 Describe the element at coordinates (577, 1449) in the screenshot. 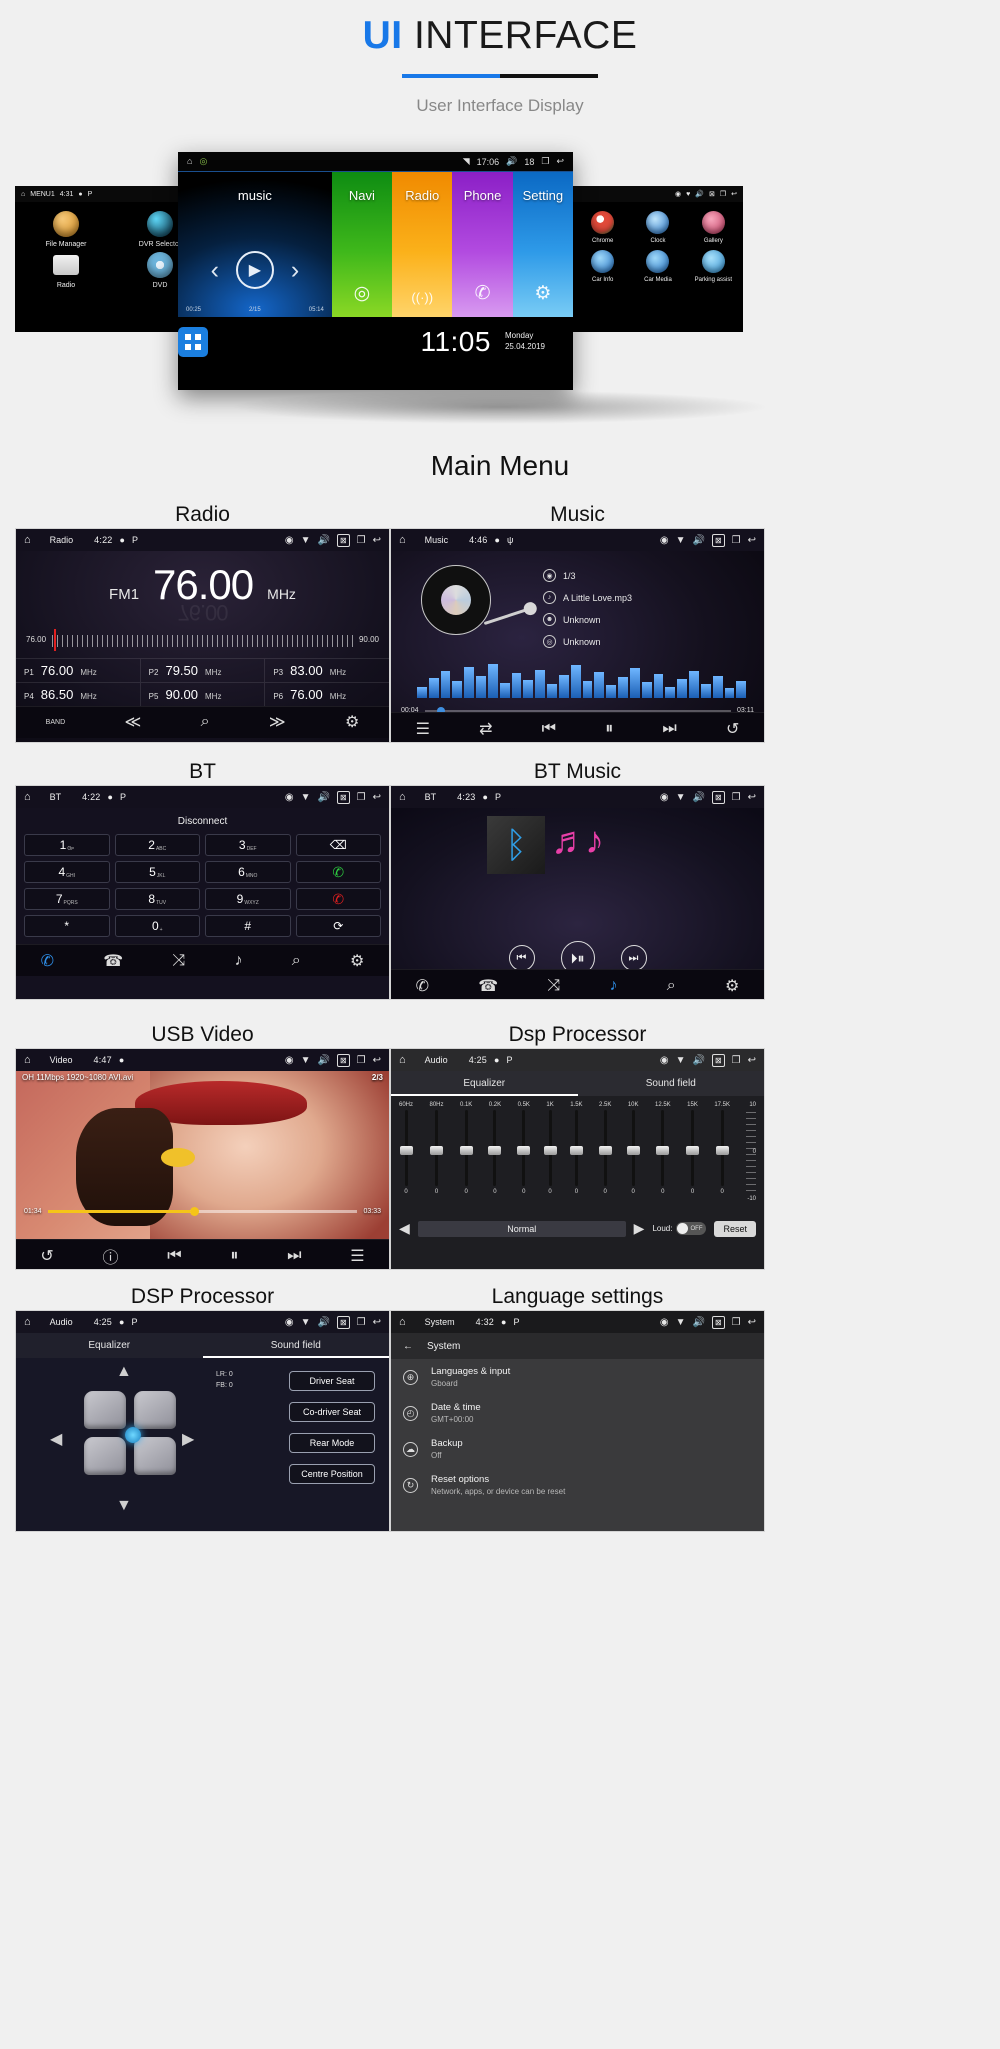

I see `settings-row-backup: ☁ Backup Off` at that location.